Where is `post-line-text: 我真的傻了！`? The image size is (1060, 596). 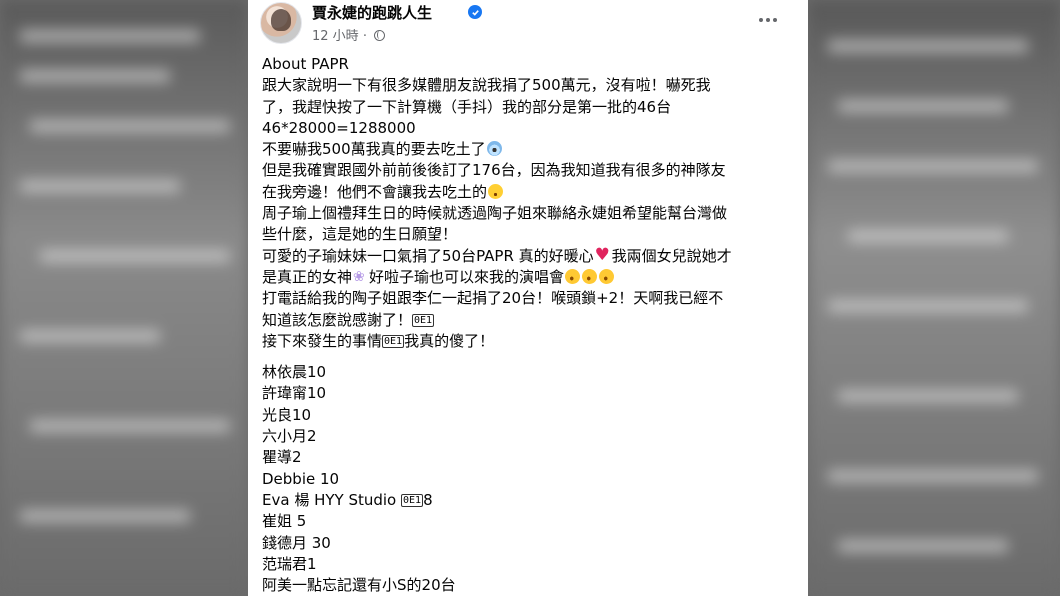 post-line-text: 我真的傻了！ is located at coordinates (449, 340).